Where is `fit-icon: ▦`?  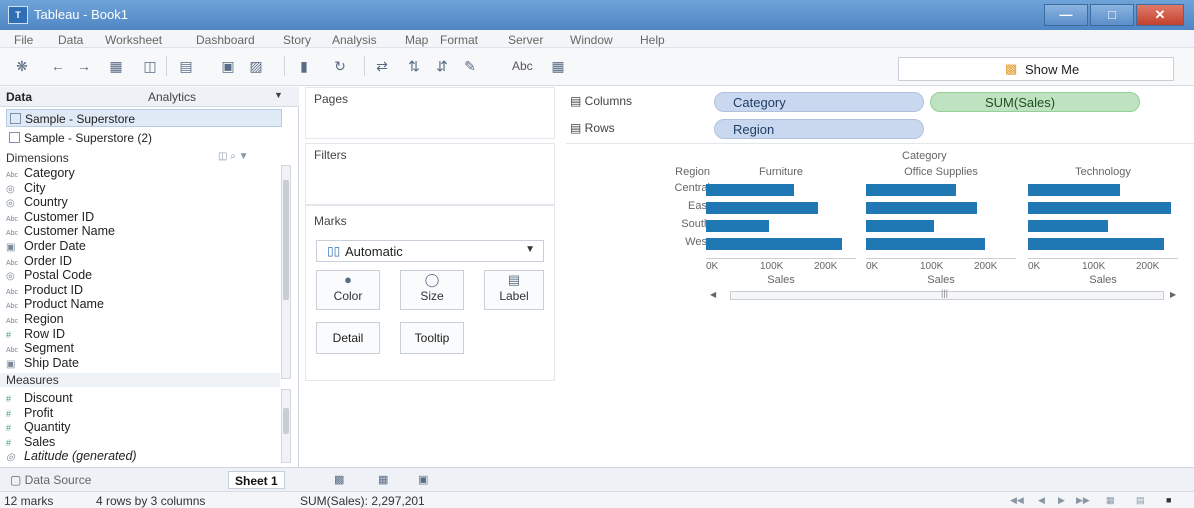 fit-icon: ▦ is located at coordinates (558, 66).